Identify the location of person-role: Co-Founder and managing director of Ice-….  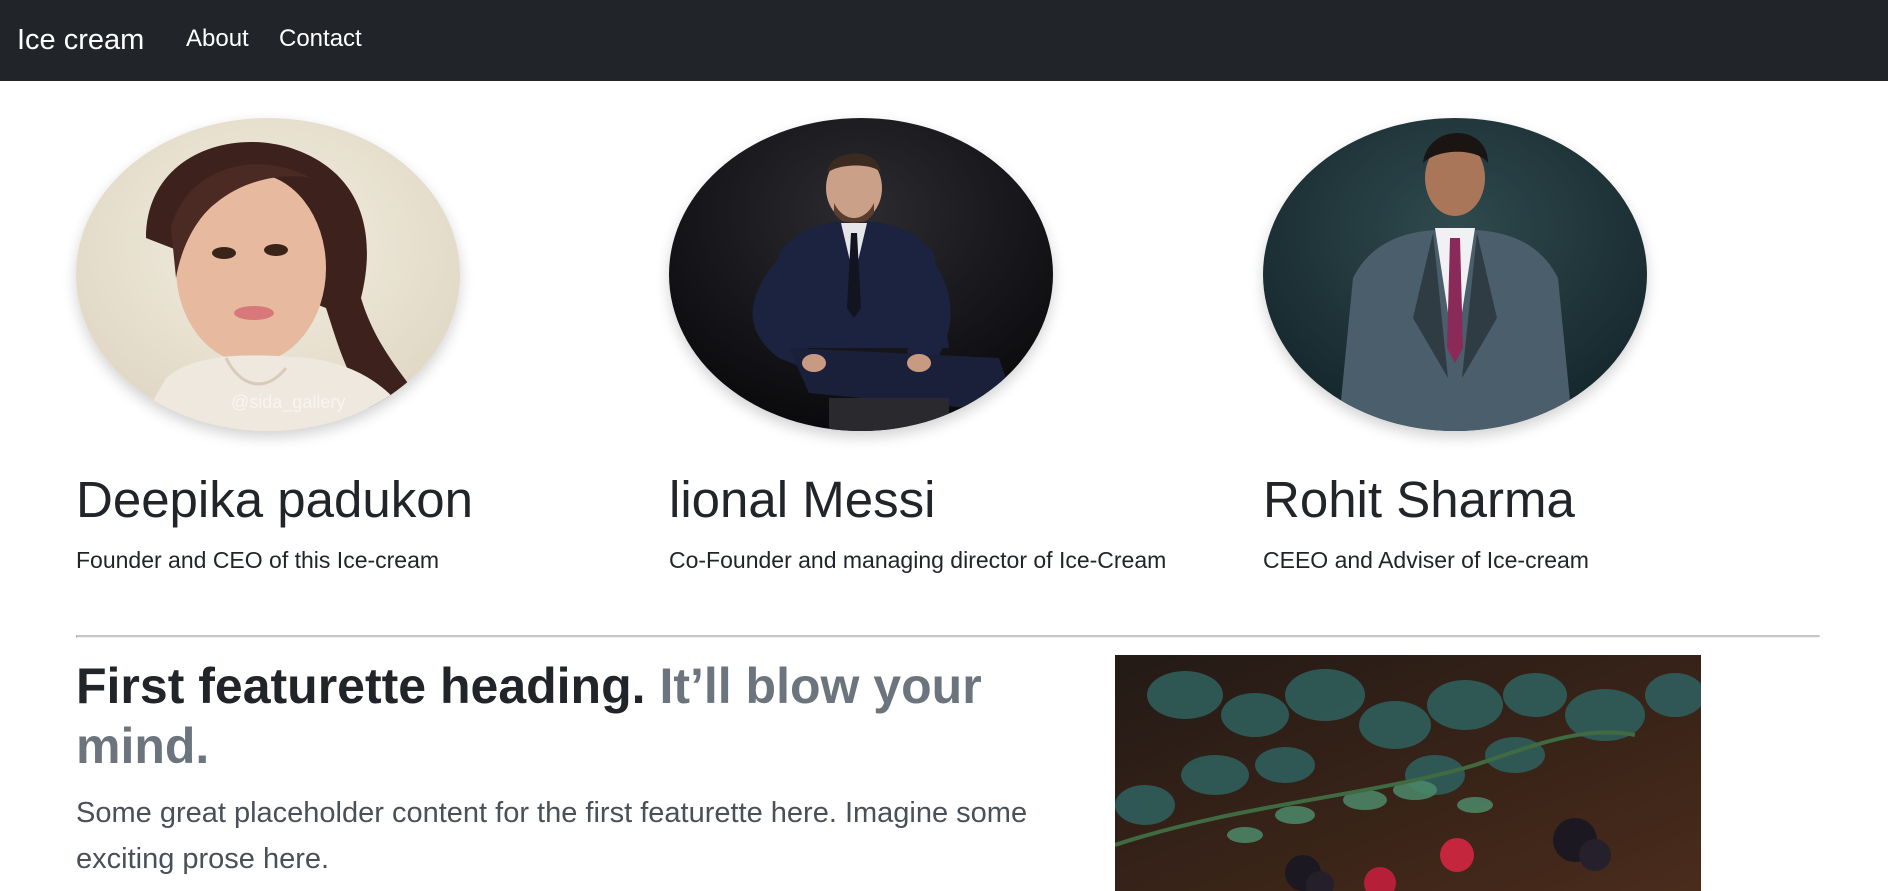
(918, 560).